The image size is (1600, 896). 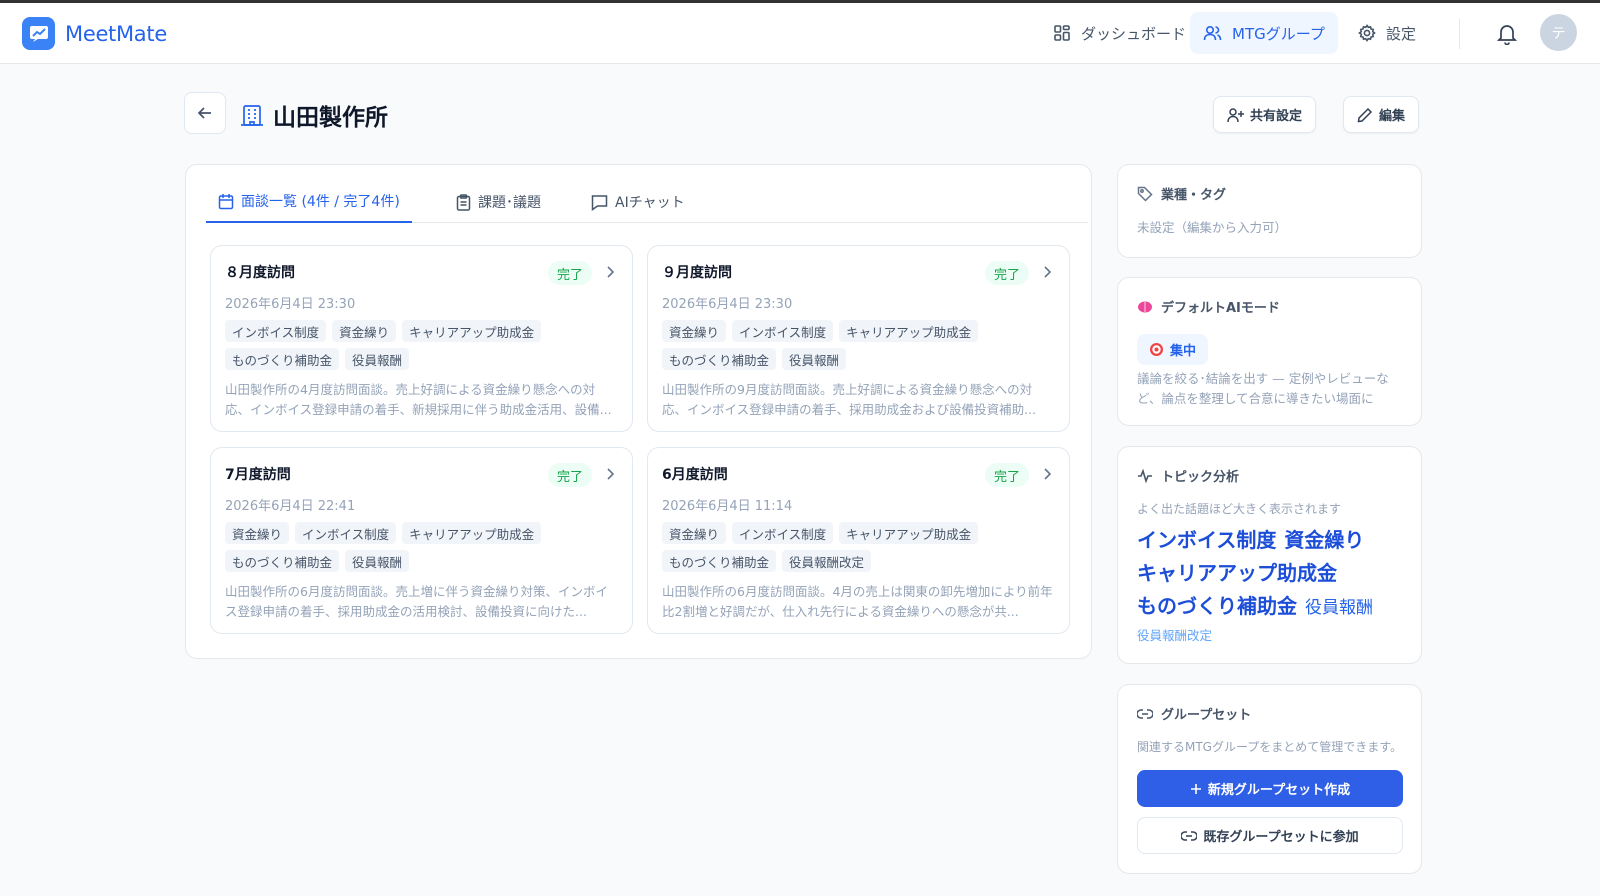 I want to click on page-title: 山田製作所, so click(x=330, y=118).